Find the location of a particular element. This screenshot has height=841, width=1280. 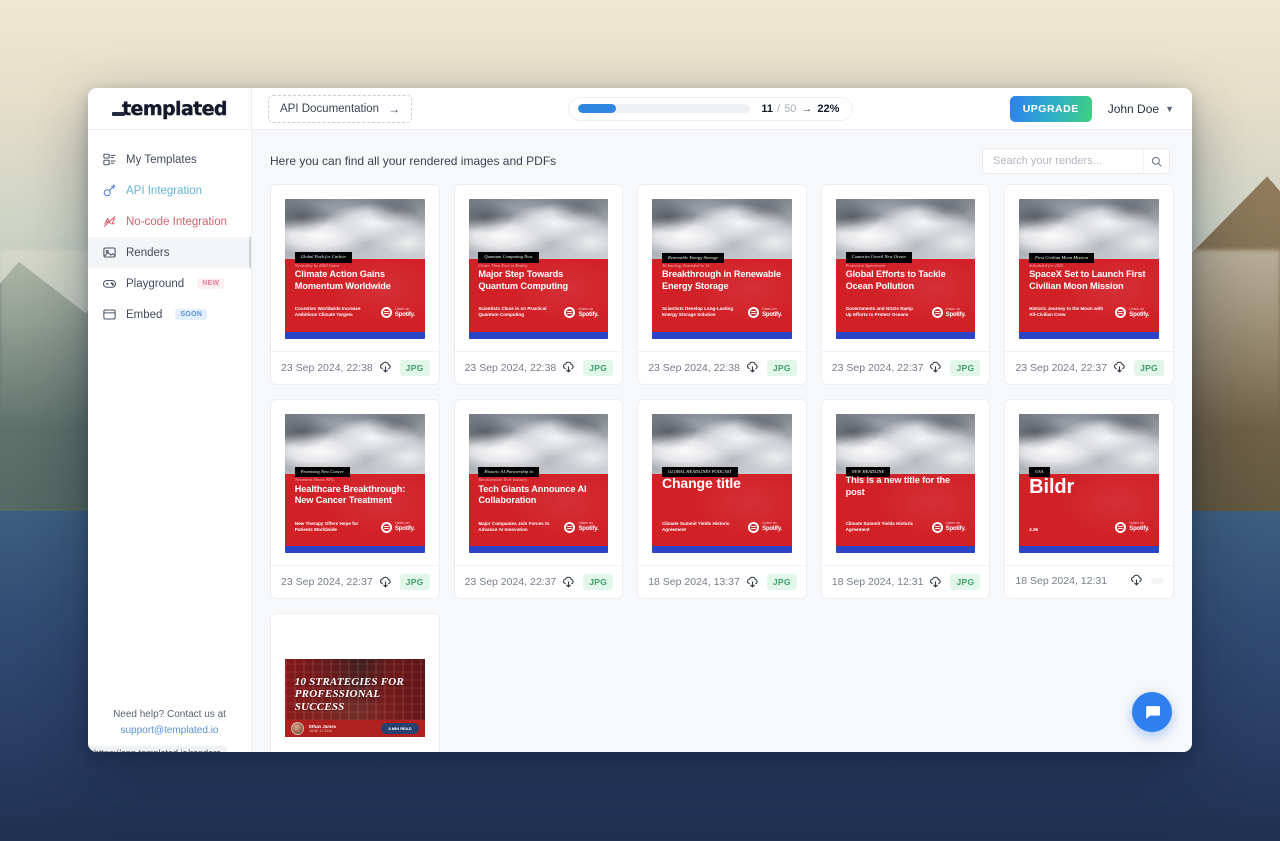

read-time-badge: 8 MIN READ is located at coordinates (400, 729).